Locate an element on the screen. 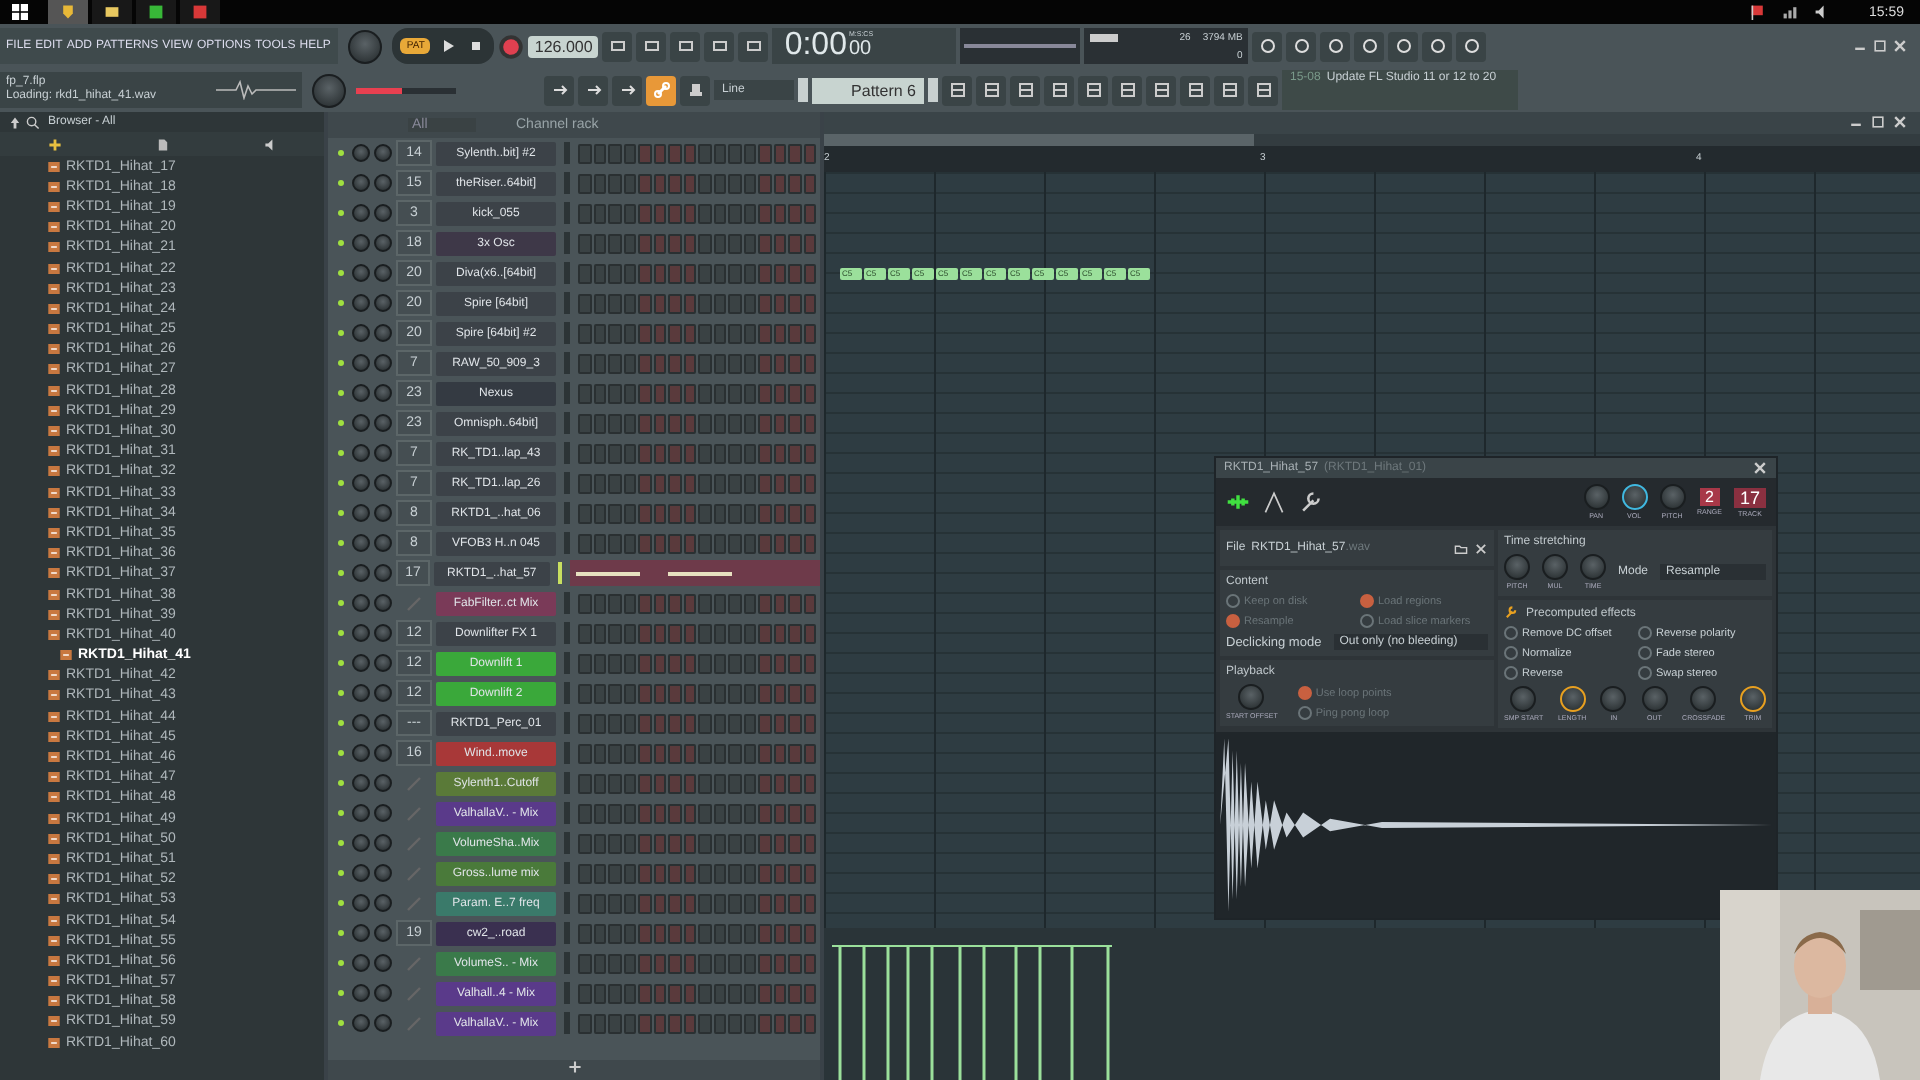  time-centiseconds: 00 is located at coordinates (861, 49).